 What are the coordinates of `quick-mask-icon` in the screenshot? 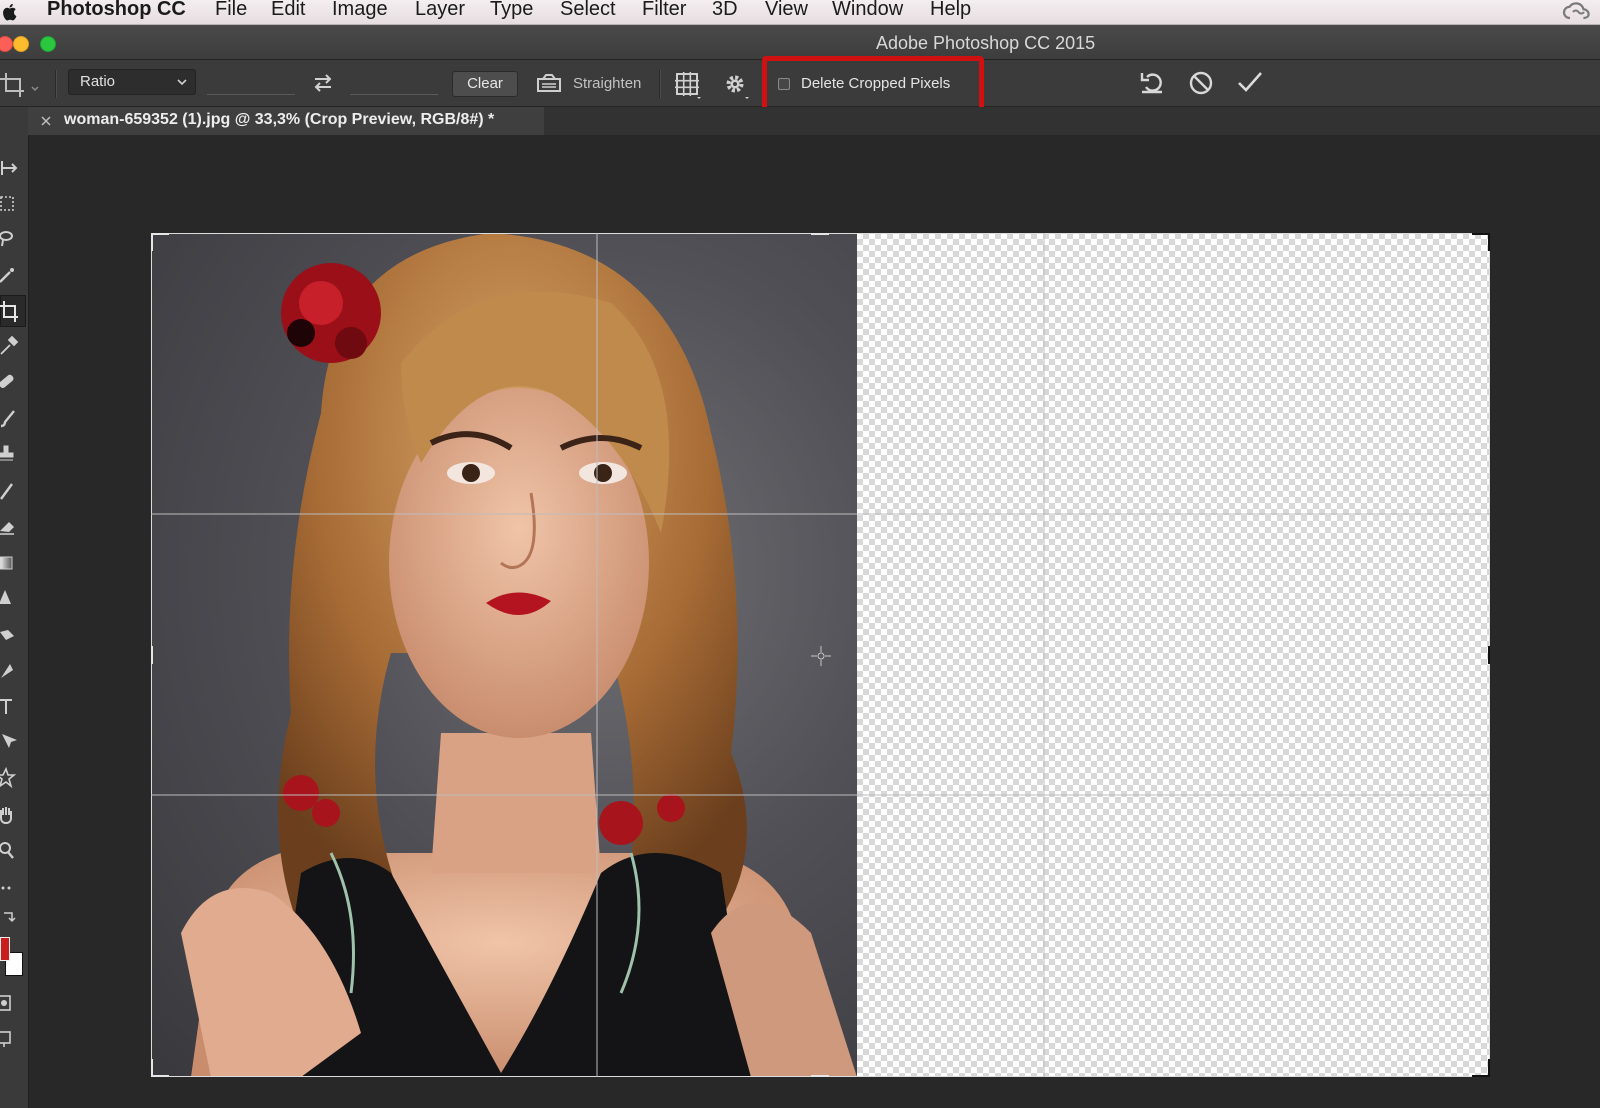 It's located at (11, 1003).